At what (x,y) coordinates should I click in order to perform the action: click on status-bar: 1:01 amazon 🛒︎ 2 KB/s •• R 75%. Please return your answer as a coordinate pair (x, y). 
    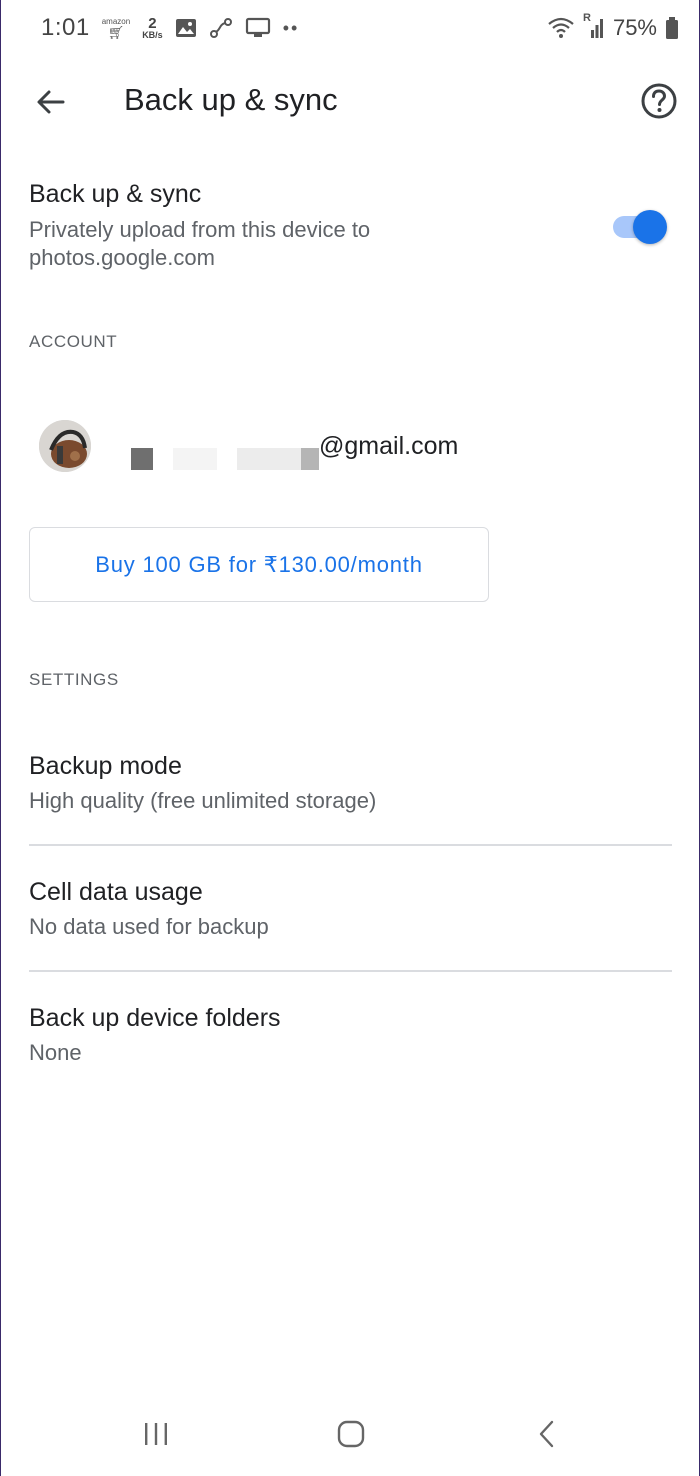
    Looking at the image, I should click on (350, 28).